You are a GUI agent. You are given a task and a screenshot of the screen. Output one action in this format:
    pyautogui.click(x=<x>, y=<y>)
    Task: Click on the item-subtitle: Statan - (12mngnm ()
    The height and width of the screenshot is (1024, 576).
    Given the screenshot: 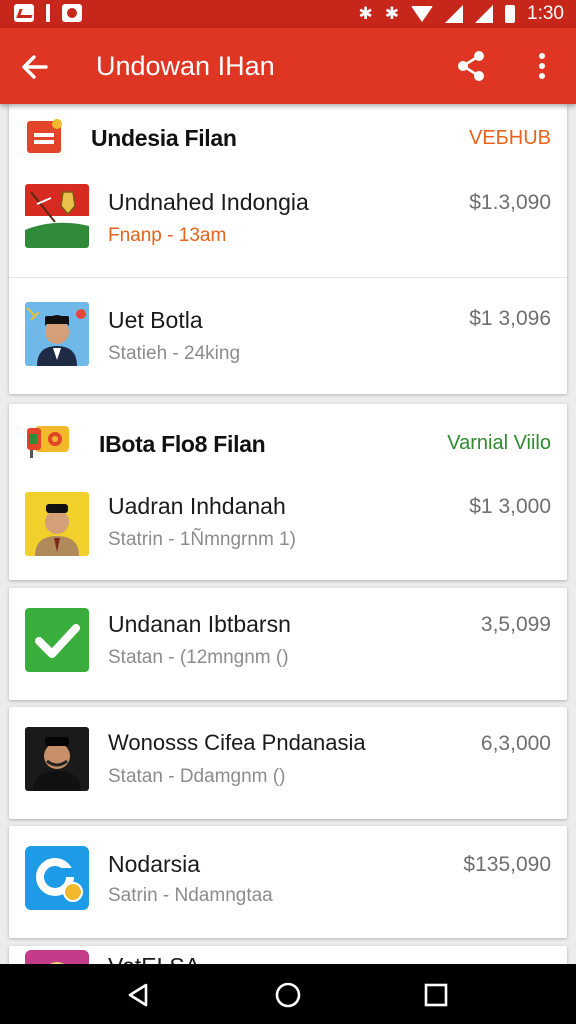 What is the action you would take?
    pyautogui.click(x=198, y=657)
    